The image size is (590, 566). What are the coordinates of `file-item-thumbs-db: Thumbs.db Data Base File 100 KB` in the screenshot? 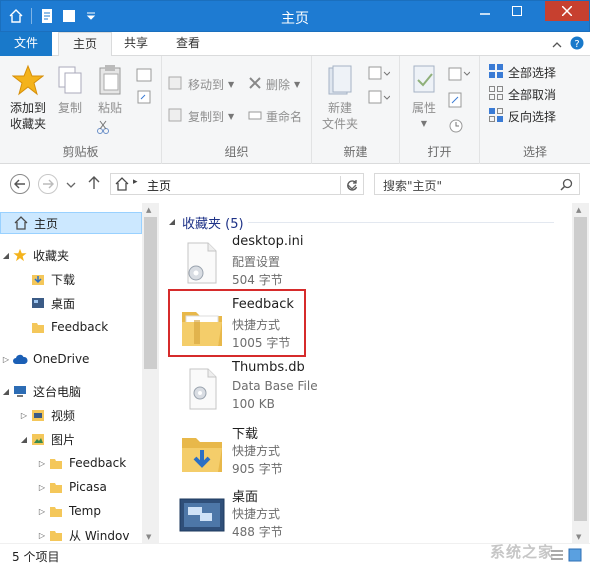 It's located at (360, 389).